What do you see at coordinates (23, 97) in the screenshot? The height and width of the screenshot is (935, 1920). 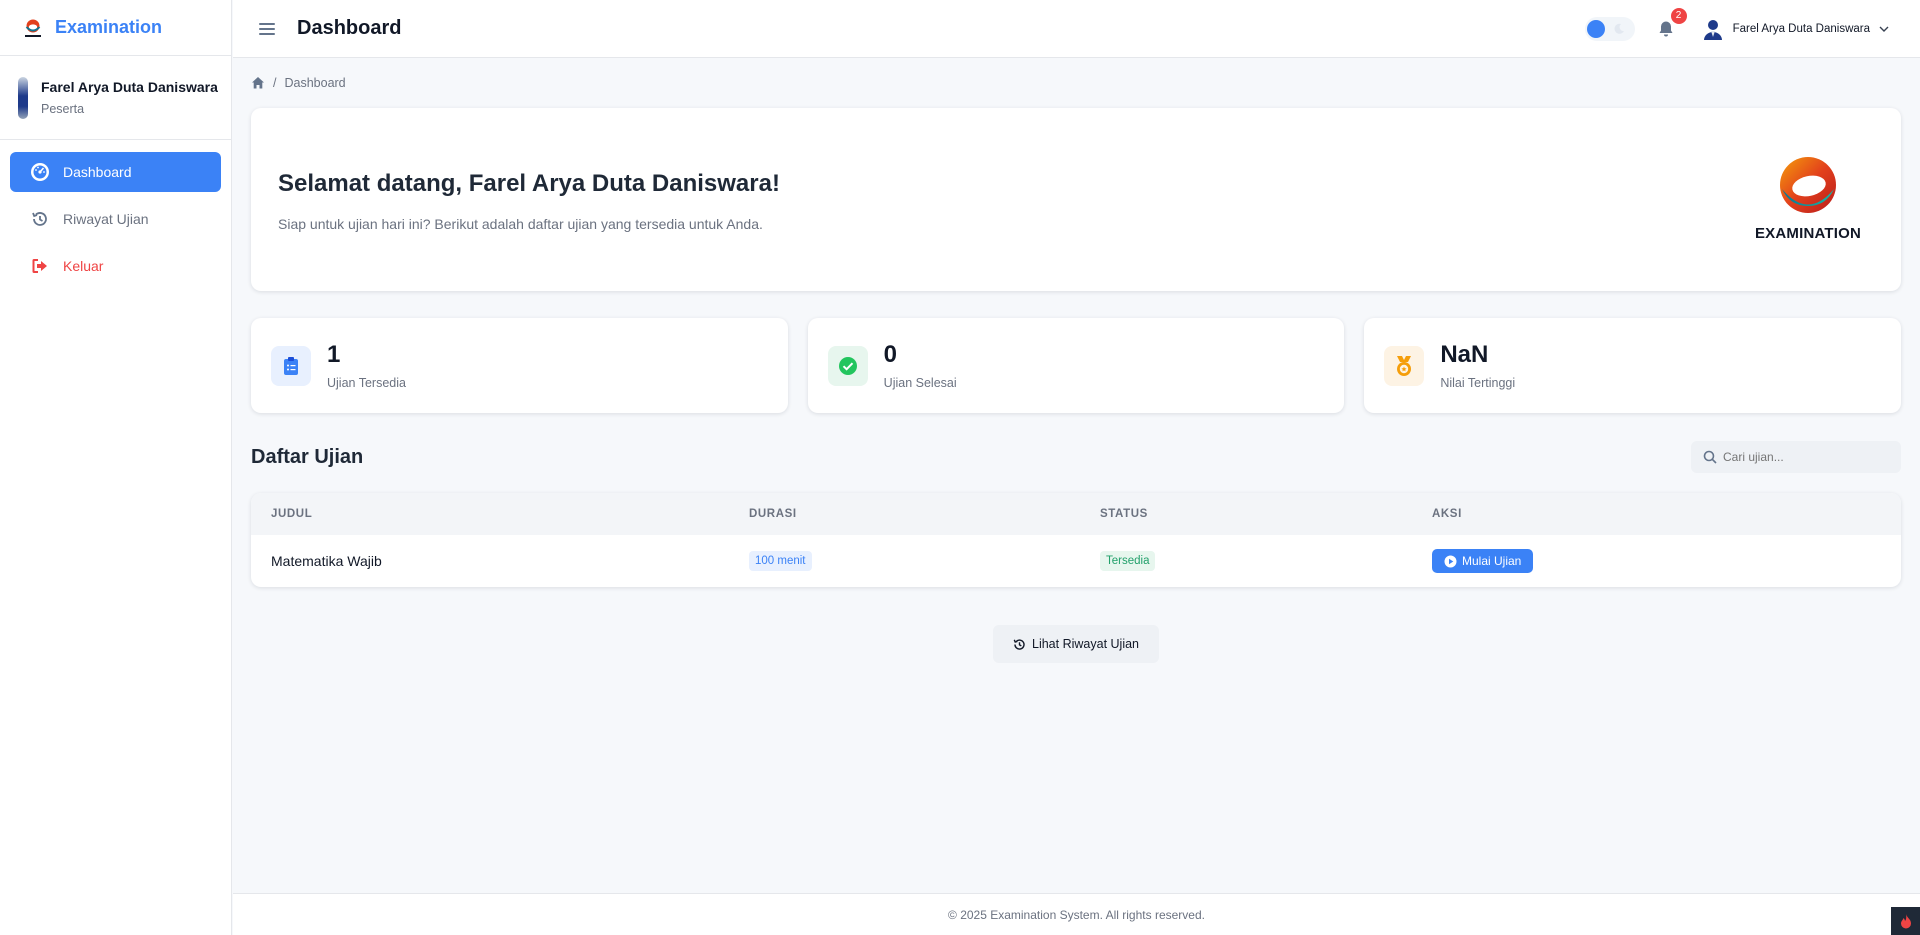 I see `avatar` at bounding box center [23, 97].